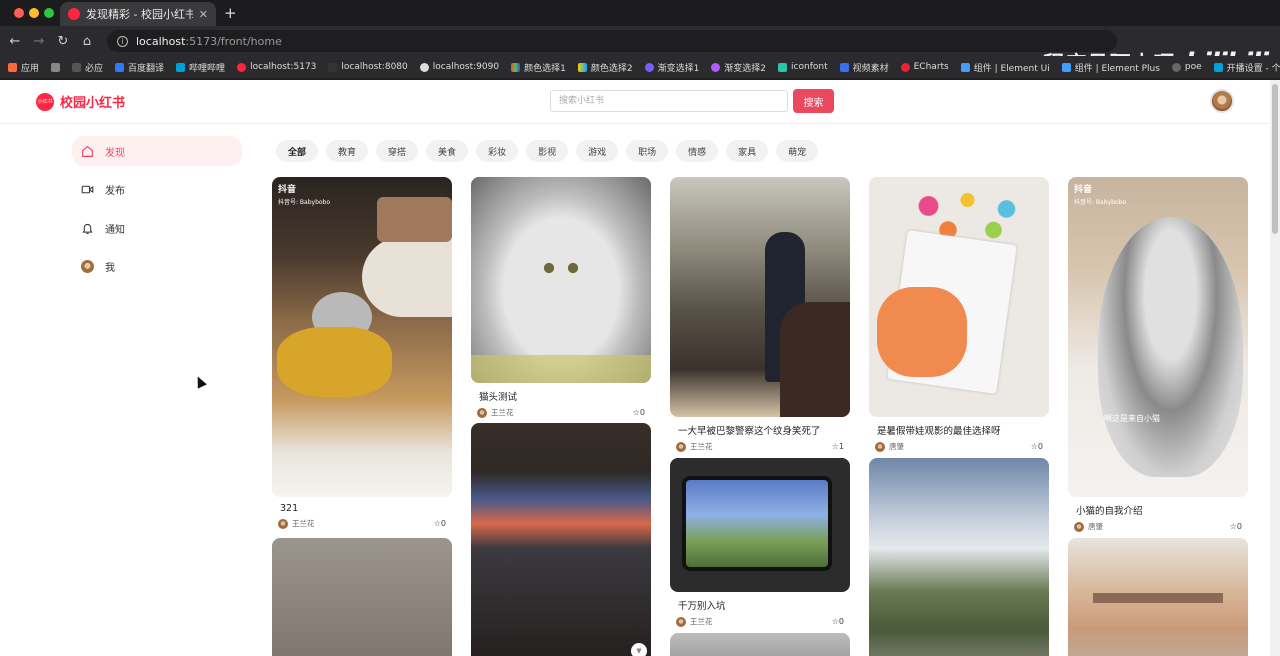 The image size is (1280, 656). Describe the element at coordinates (15, 41) in the screenshot. I see `back-arrow-icon: ←` at that location.